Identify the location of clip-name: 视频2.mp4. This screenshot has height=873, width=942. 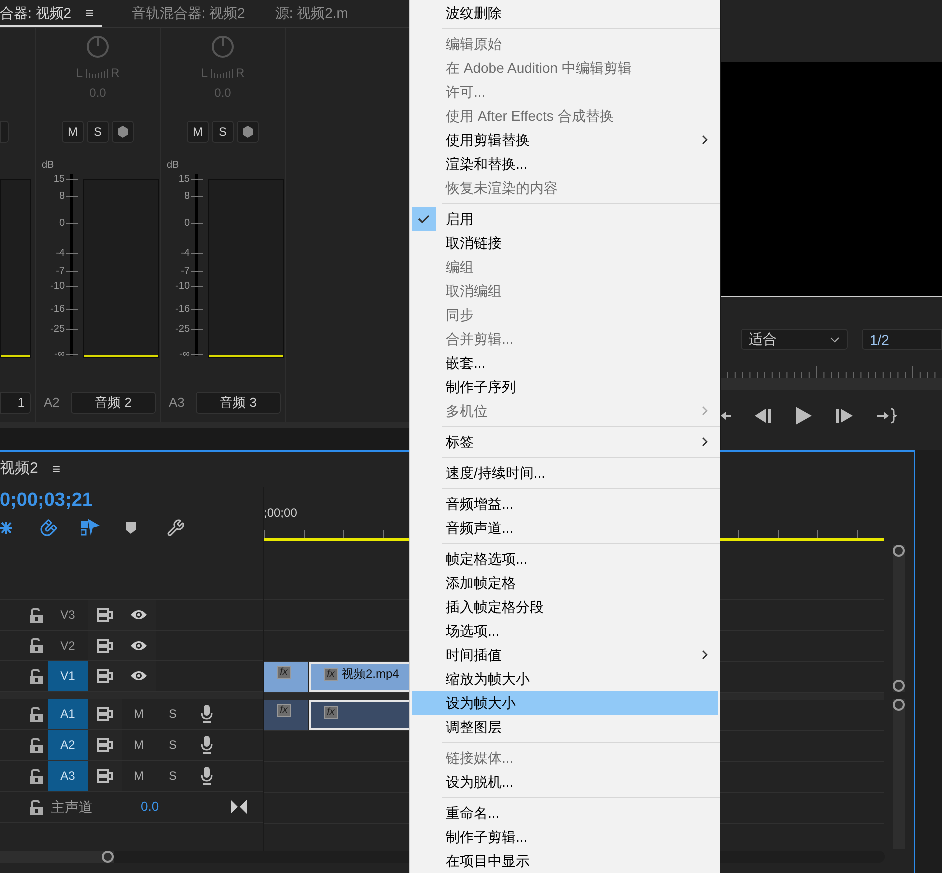
(371, 674).